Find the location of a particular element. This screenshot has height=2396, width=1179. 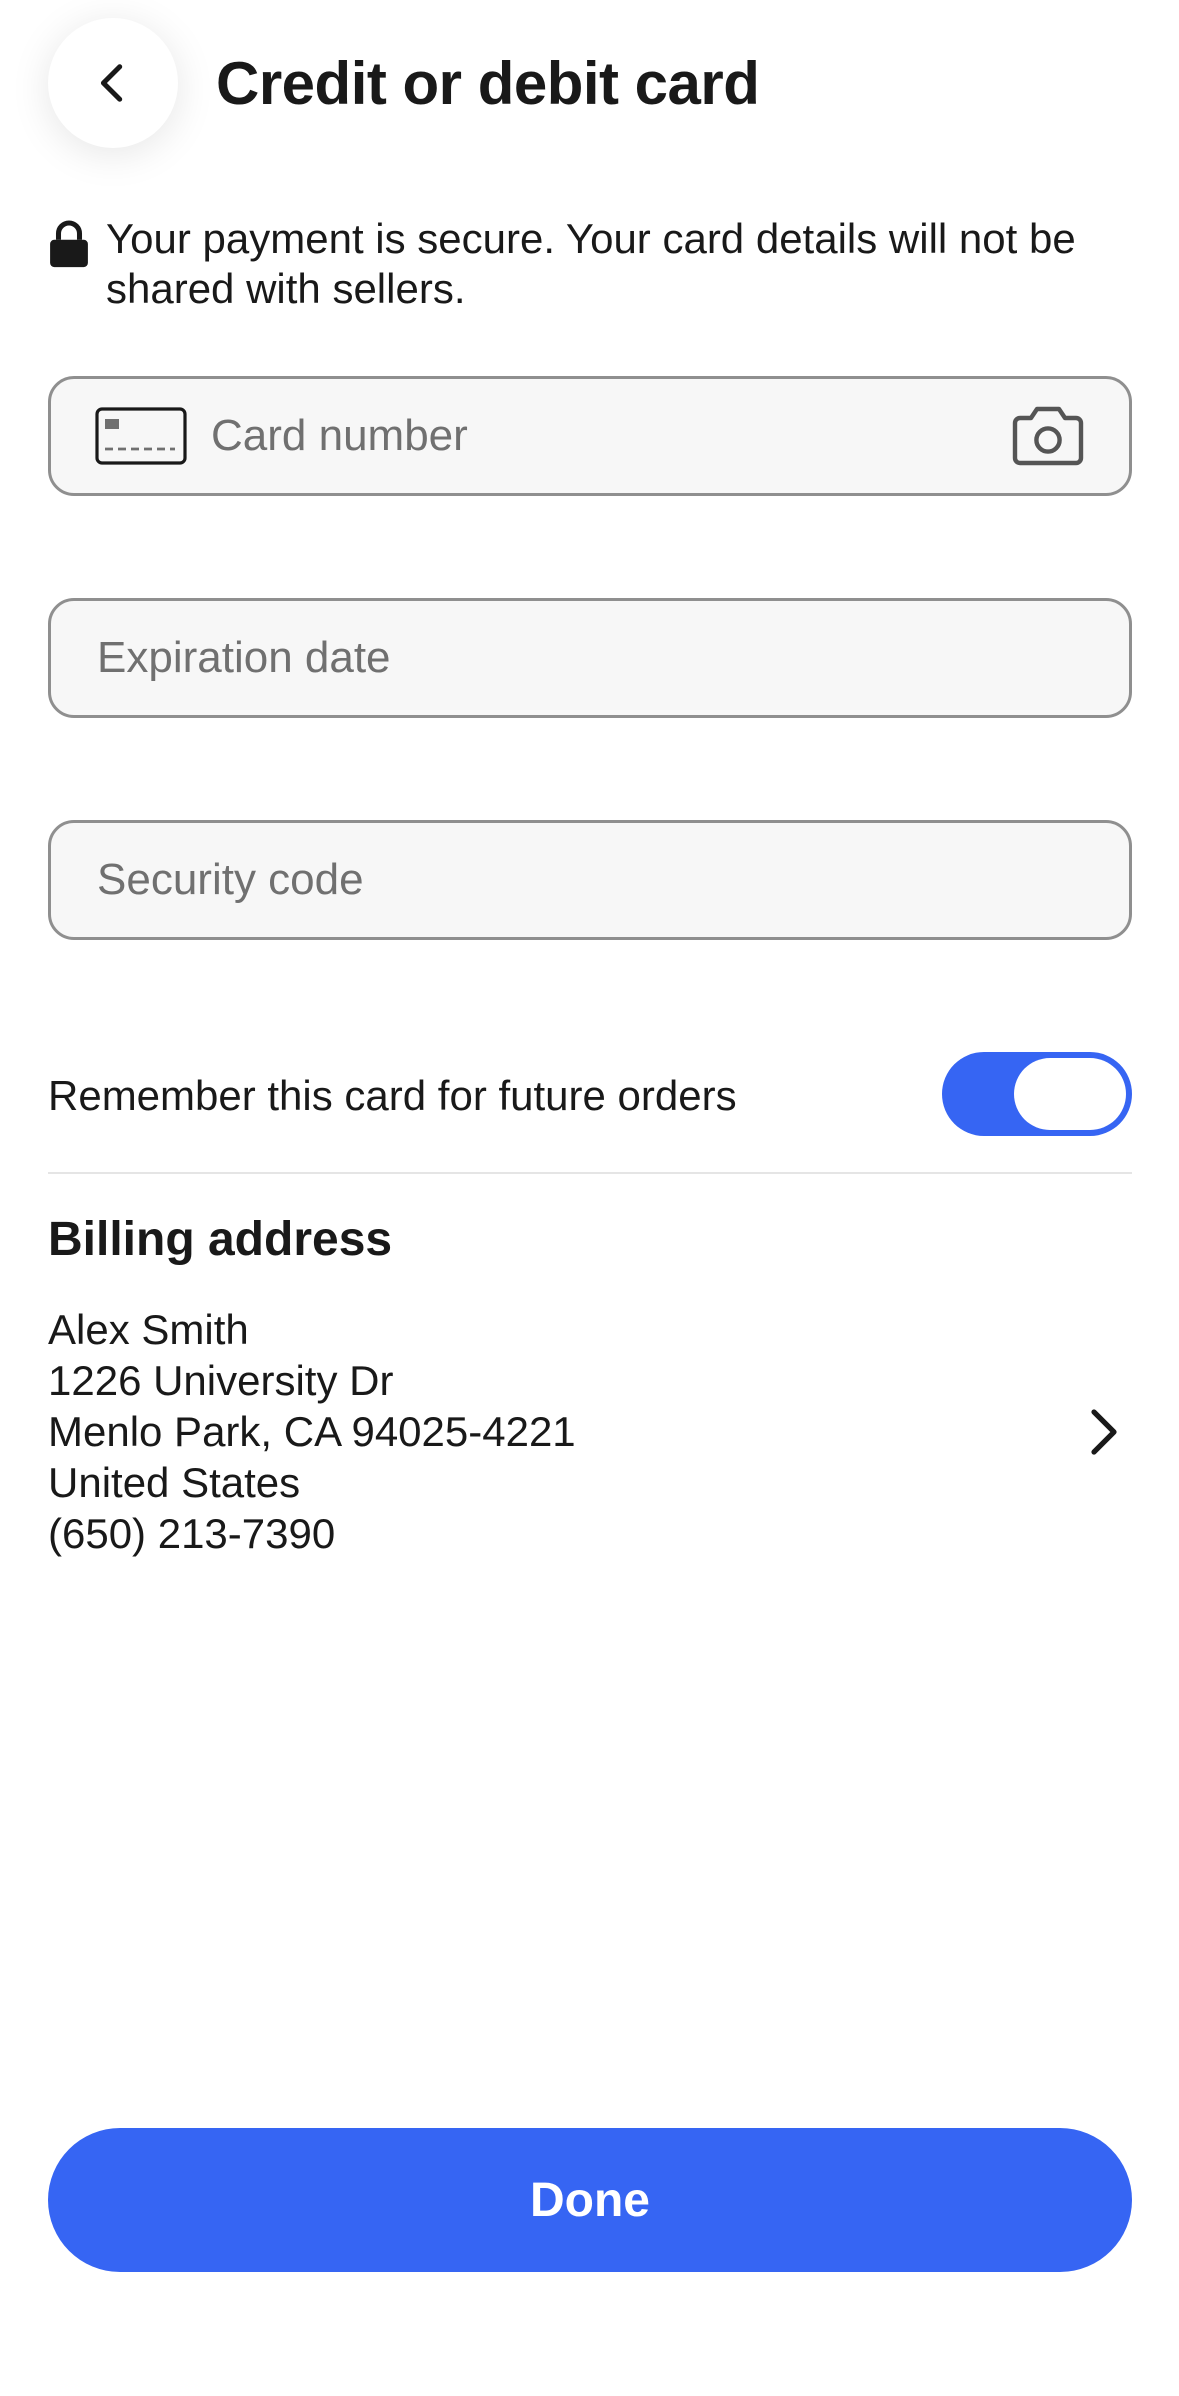

camera-icon is located at coordinates (1048, 436).